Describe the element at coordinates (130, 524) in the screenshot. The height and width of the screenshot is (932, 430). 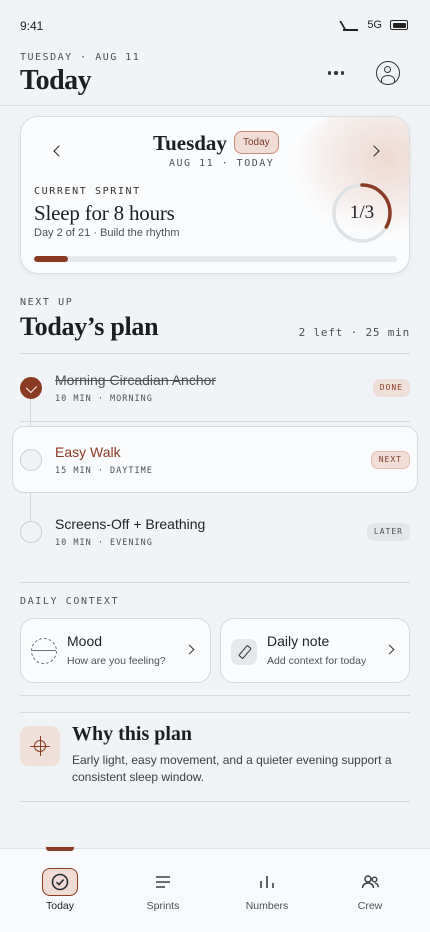
I see `task-name: Screens-Off + Breathing` at that location.